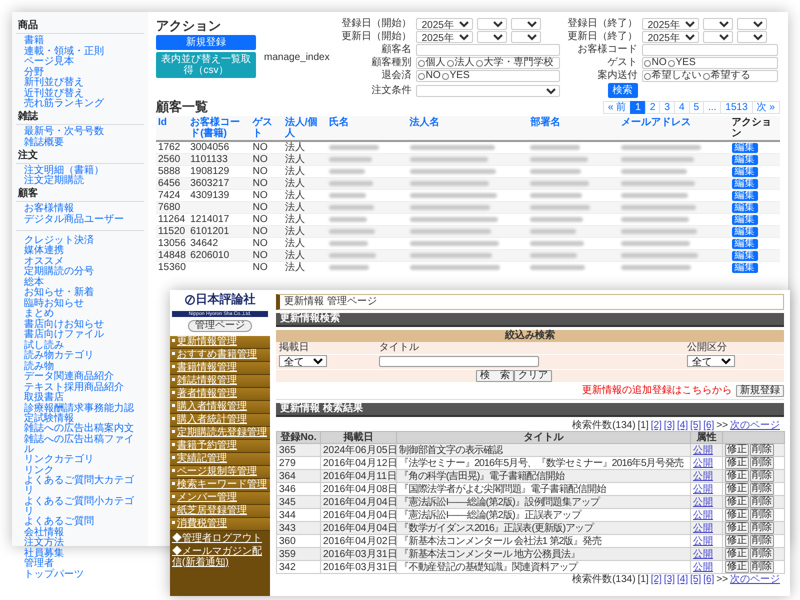 This screenshot has width=800, height=600. What do you see at coordinates (80, 261) in the screenshot?
I see `sidebar-link: オススメ` at bounding box center [80, 261].